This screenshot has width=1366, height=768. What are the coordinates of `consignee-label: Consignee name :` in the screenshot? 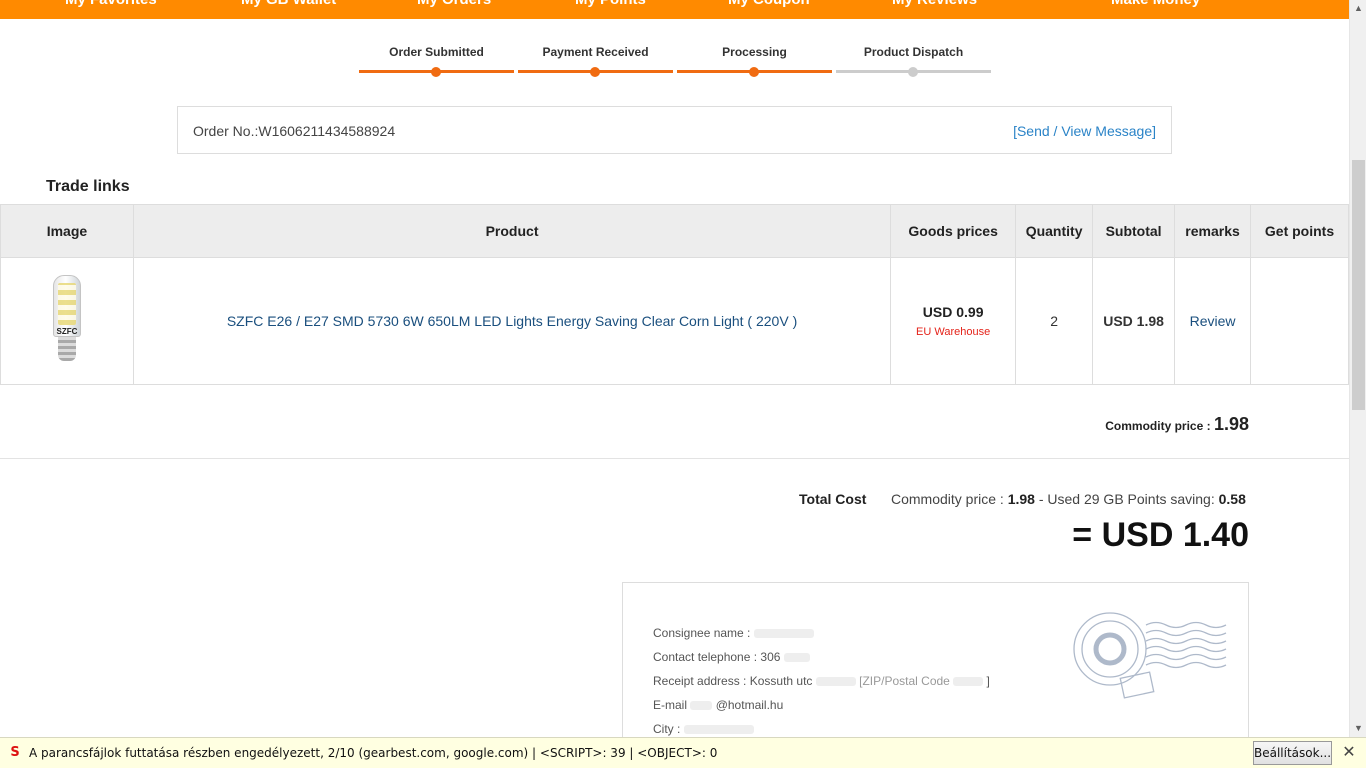 It's located at (702, 633).